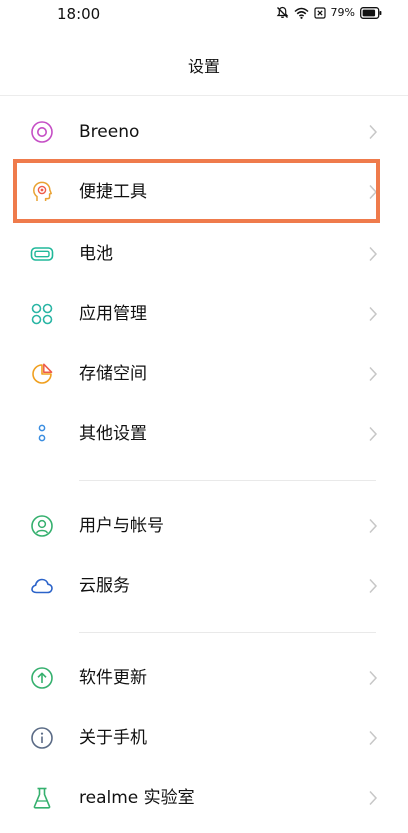 The height and width of the screenshot is (833, 408). I want to click on user-account-icon, so click(42, 526).